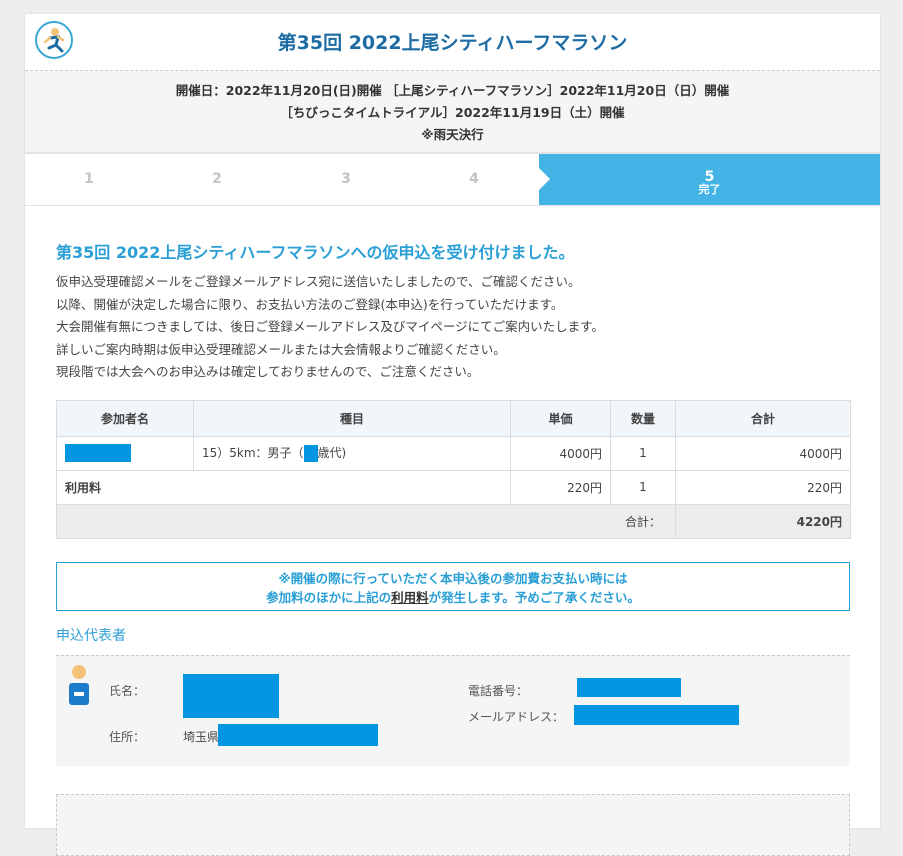 The width and height of the screenshot is (903, 856). Describe the element at coordinates (346, 179) in the screenshot. I see `step-3: 3` at that location.